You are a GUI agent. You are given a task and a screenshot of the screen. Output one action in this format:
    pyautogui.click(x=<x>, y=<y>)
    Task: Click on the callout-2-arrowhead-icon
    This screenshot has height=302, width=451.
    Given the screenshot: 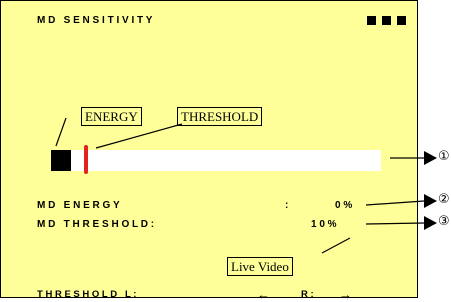 What is the action you would take?
    pyautogui.click(x=430, y=201)
    